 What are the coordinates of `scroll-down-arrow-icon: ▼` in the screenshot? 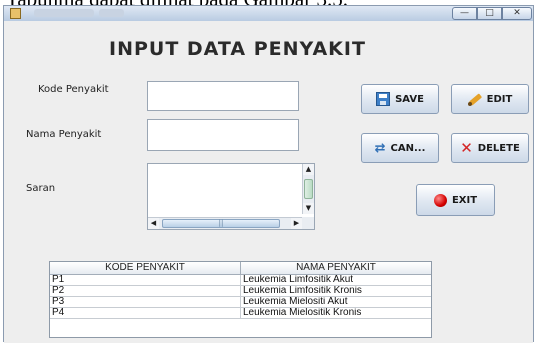 It's located at (308, 208).